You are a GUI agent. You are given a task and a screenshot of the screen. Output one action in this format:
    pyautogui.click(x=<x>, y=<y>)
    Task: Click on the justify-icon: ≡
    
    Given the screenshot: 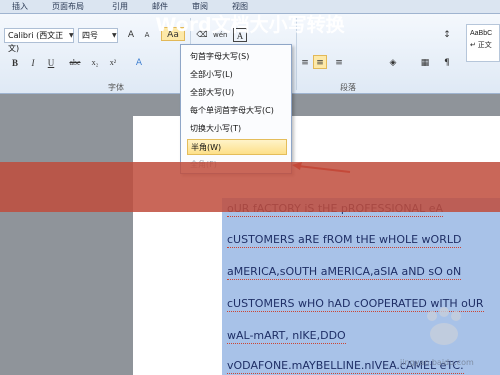 What is the action you would take?
    pyautogui.click(x=320, y=62)
    